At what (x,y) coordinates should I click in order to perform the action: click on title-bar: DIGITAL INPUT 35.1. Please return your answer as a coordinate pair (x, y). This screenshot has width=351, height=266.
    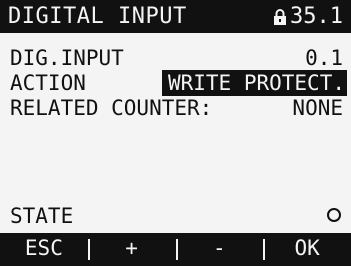
    Looking at the image, I should click on (175, 16).